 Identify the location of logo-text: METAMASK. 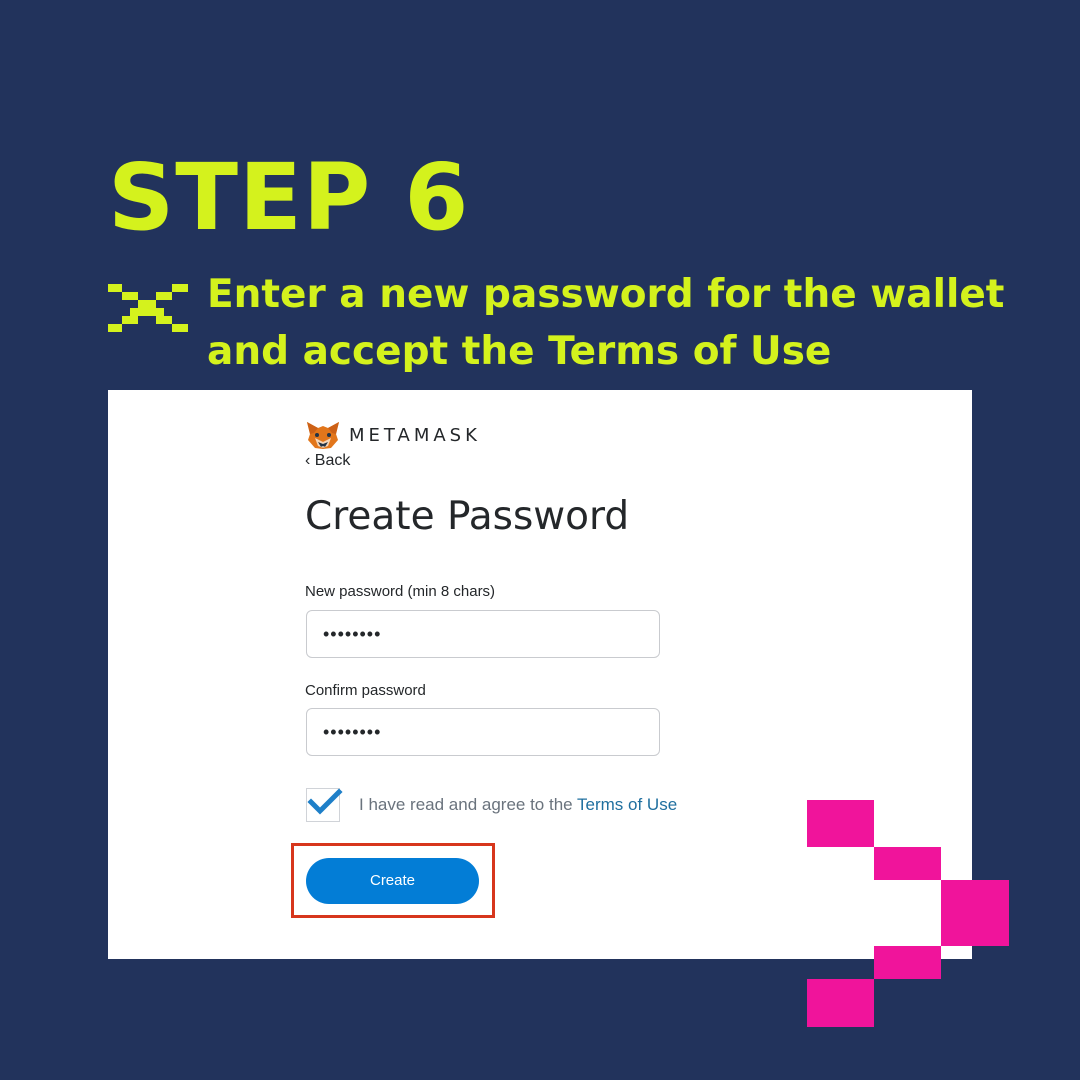
(415, 435).